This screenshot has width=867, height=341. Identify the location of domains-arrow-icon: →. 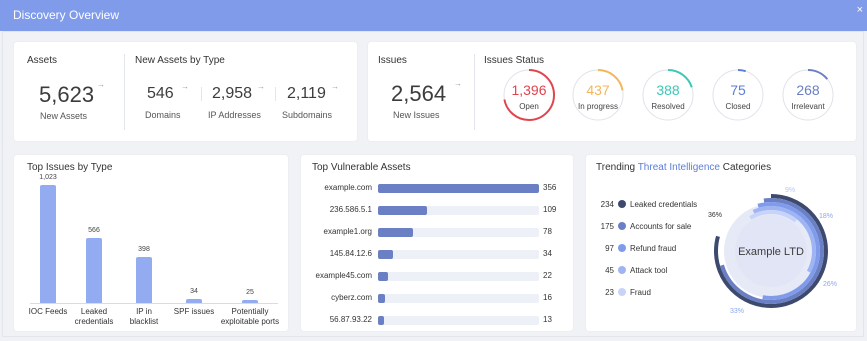
(185, 86).